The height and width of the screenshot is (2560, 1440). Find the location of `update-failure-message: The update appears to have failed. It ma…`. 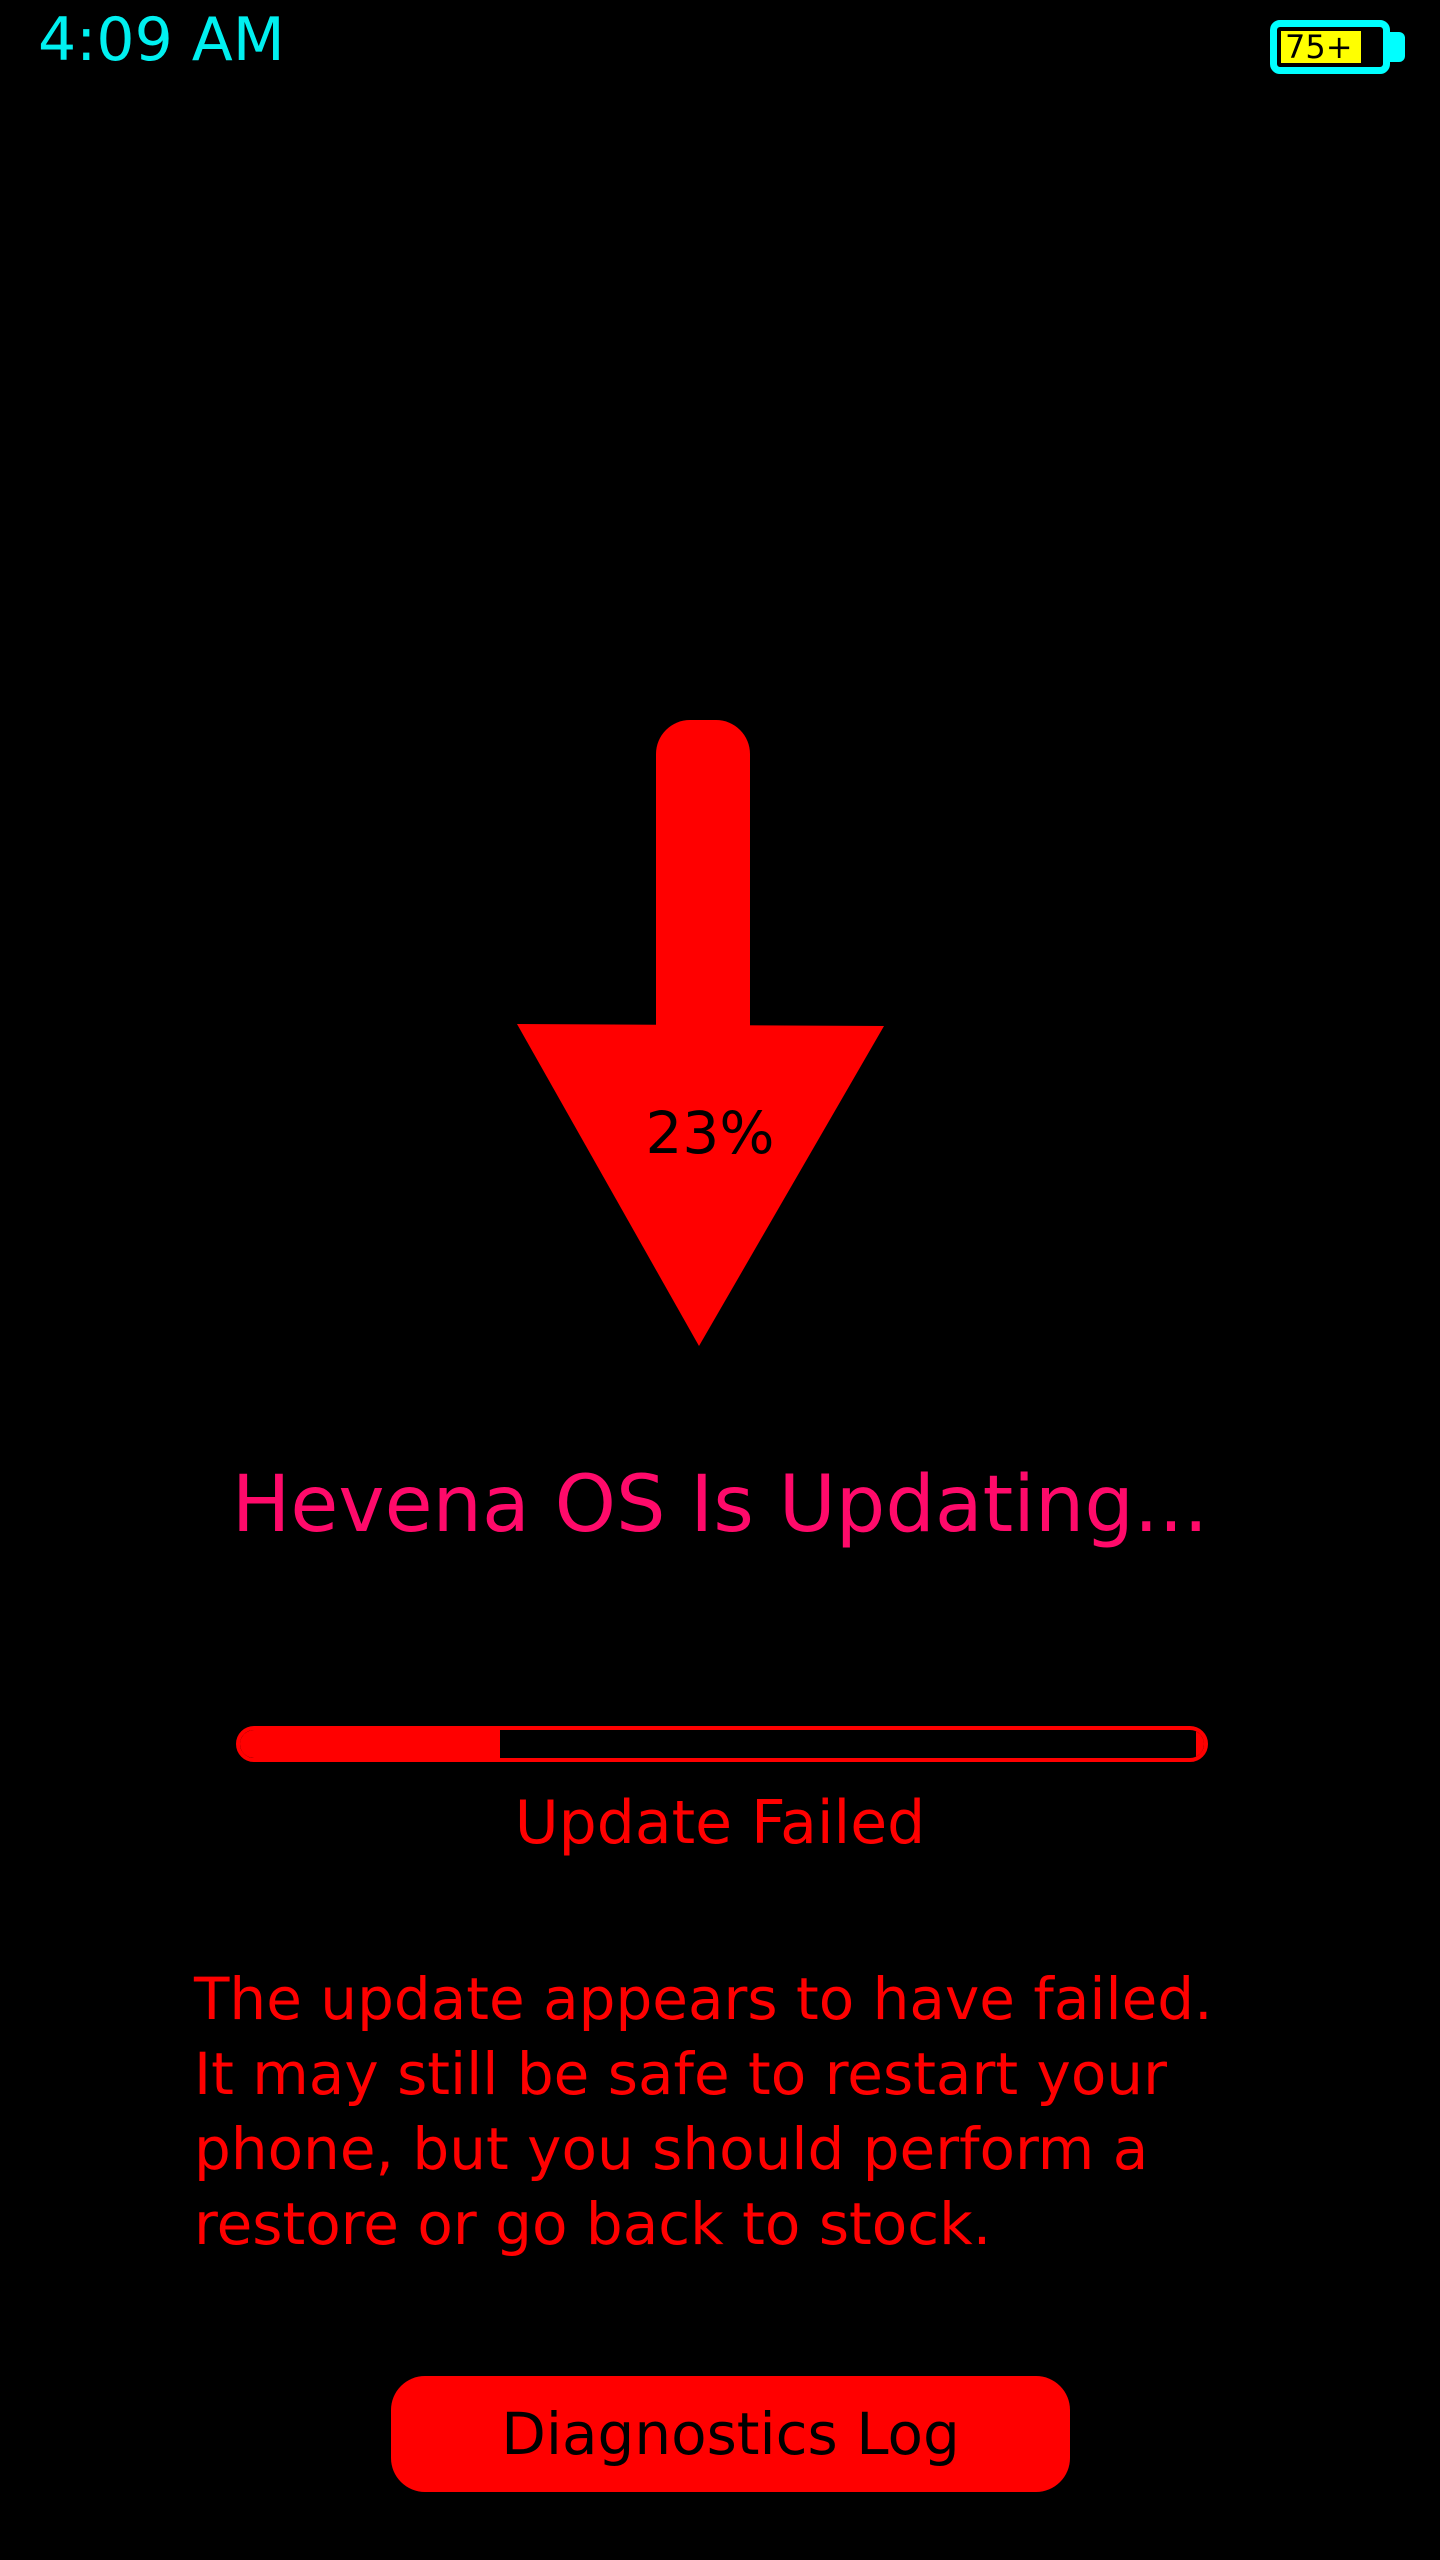

update-failure-message: The update appears to have failed. It ma… is located at coordinates (744, 2112).